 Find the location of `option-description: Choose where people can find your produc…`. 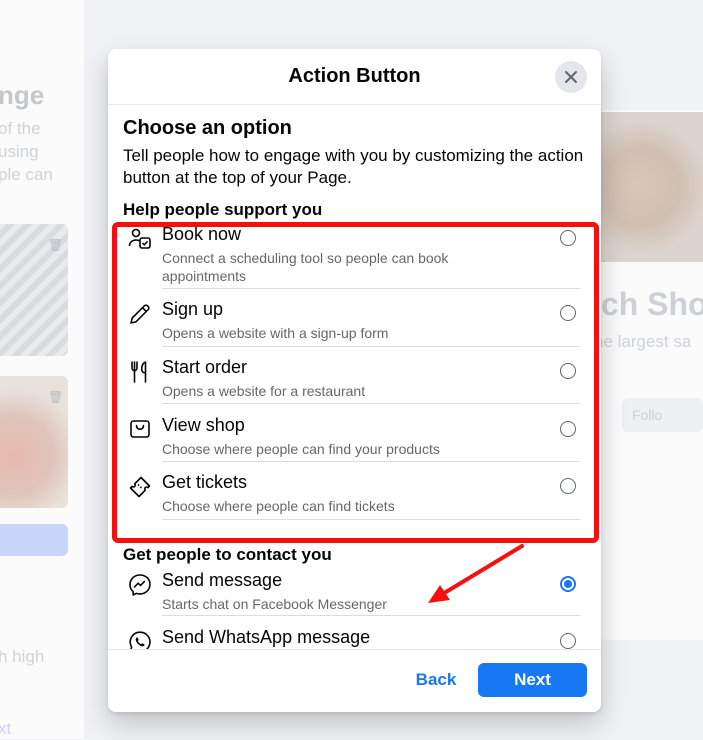

option-description: Choose where people can find your produc… is located at coordinates (301, 449).